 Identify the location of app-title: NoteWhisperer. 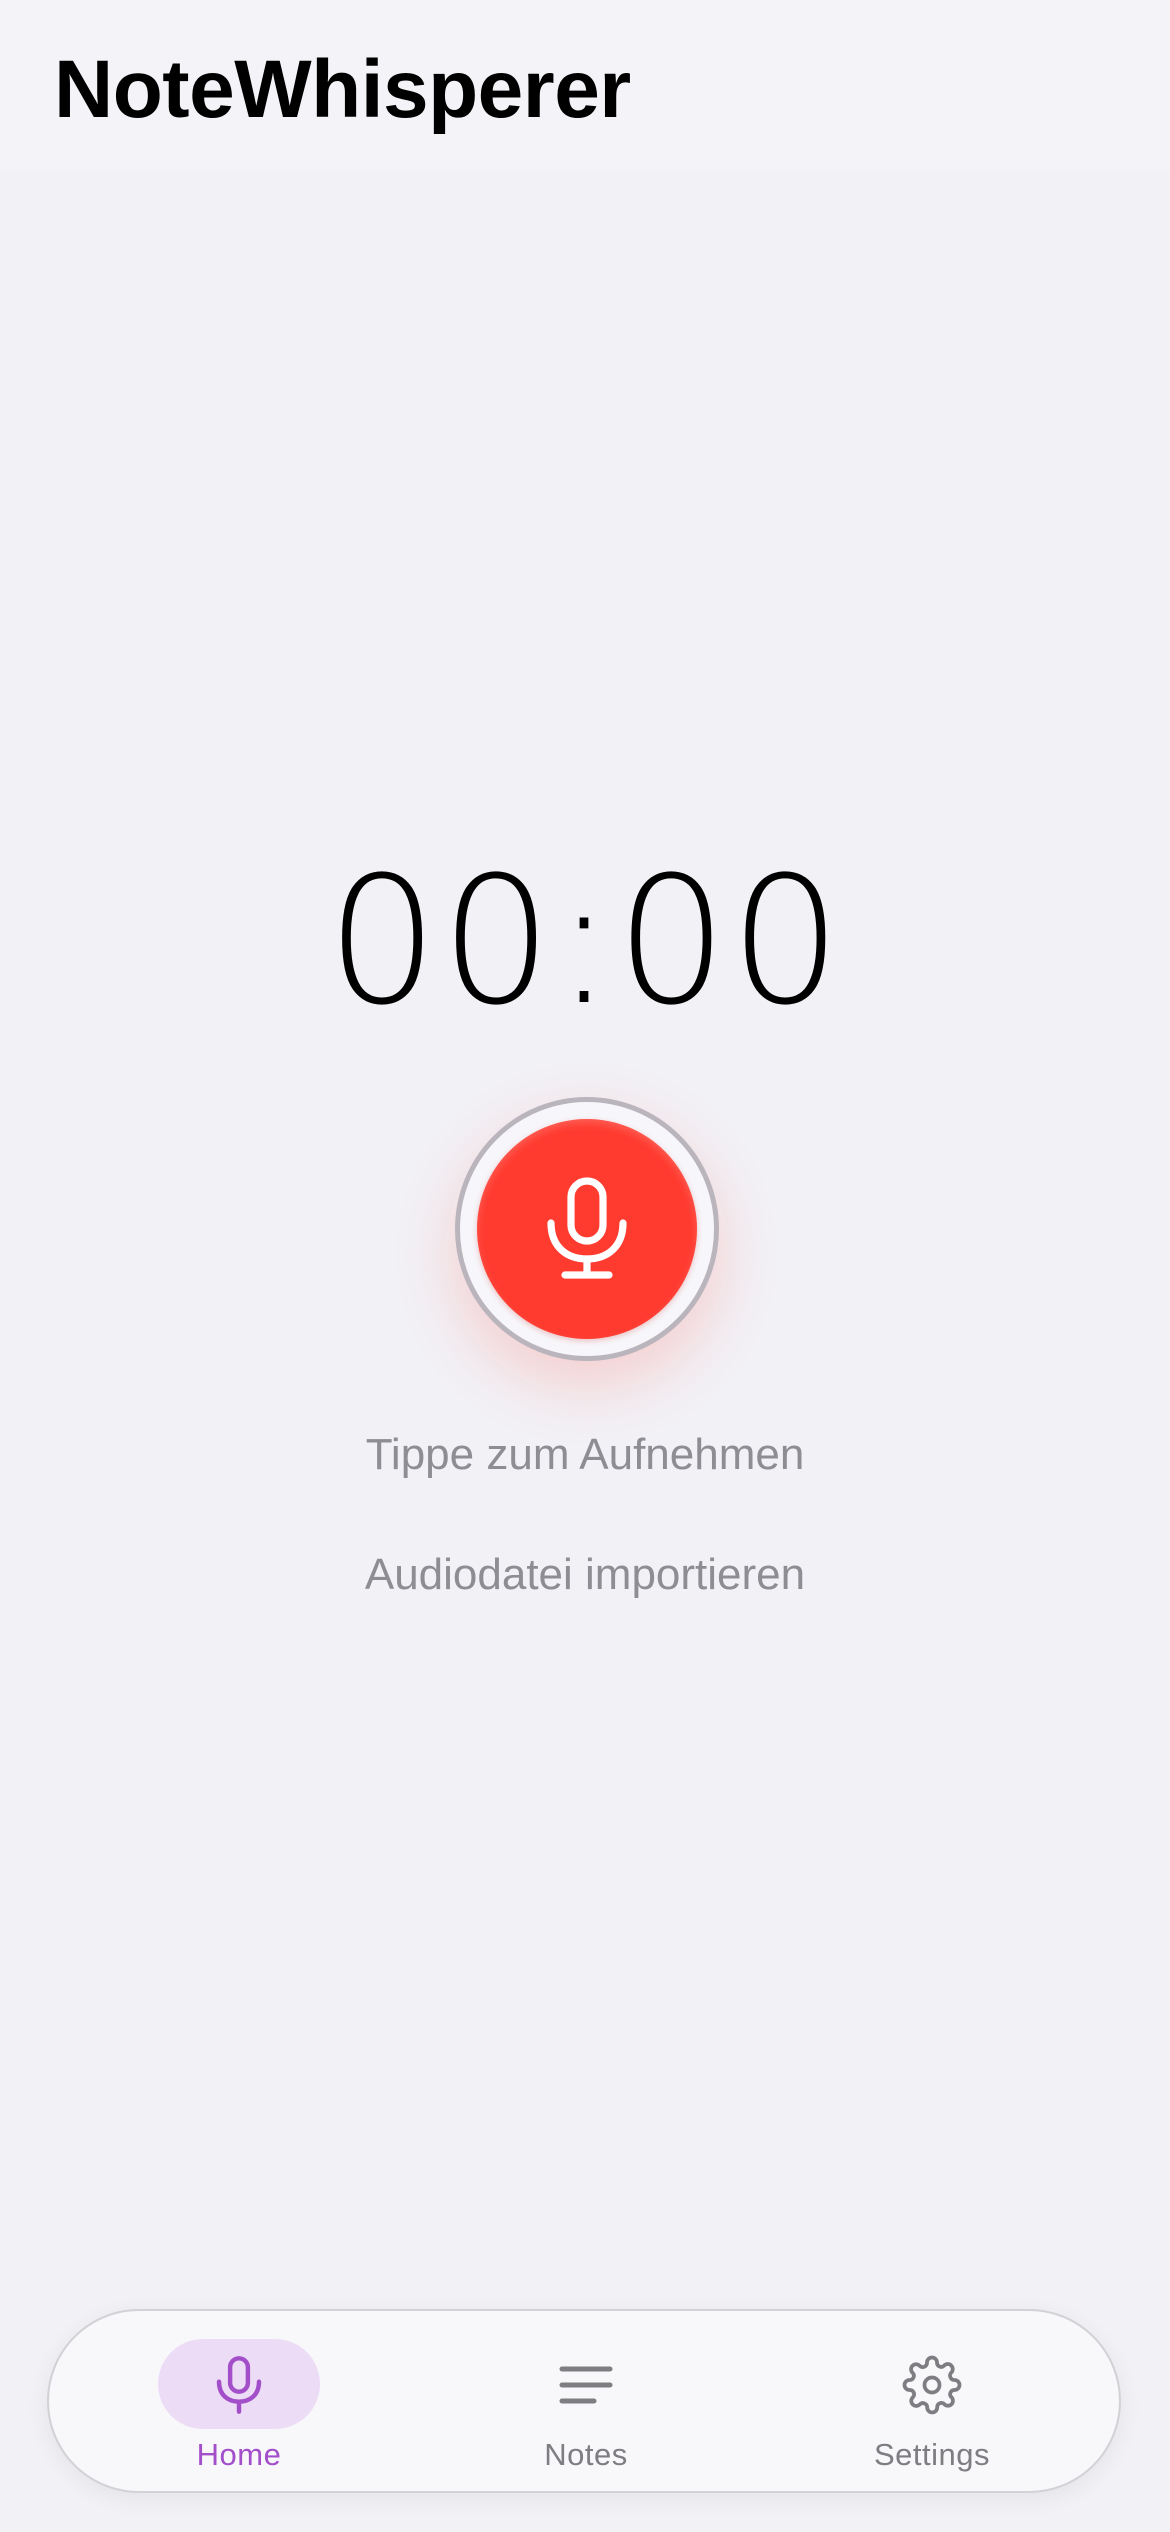
(342, 89).